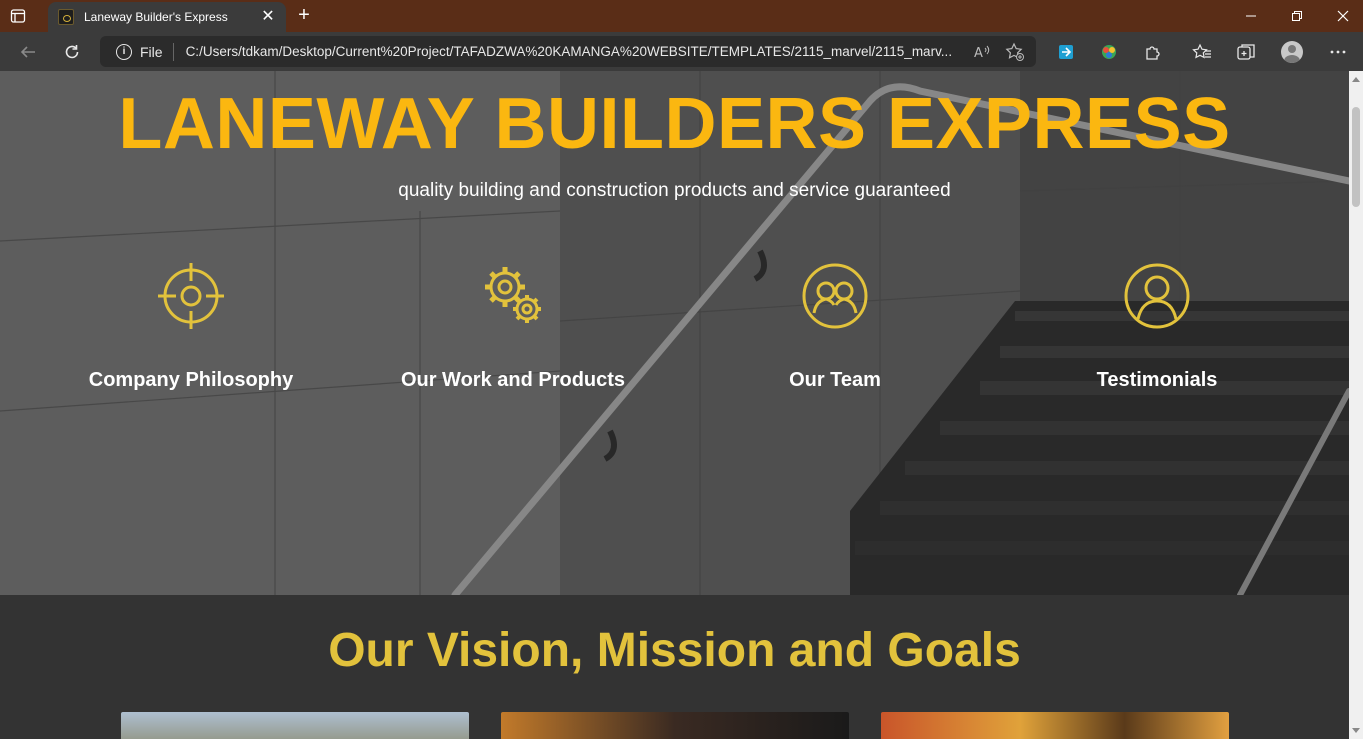  I want to click on feature-label: Our Work and Products, so click(513, 380).